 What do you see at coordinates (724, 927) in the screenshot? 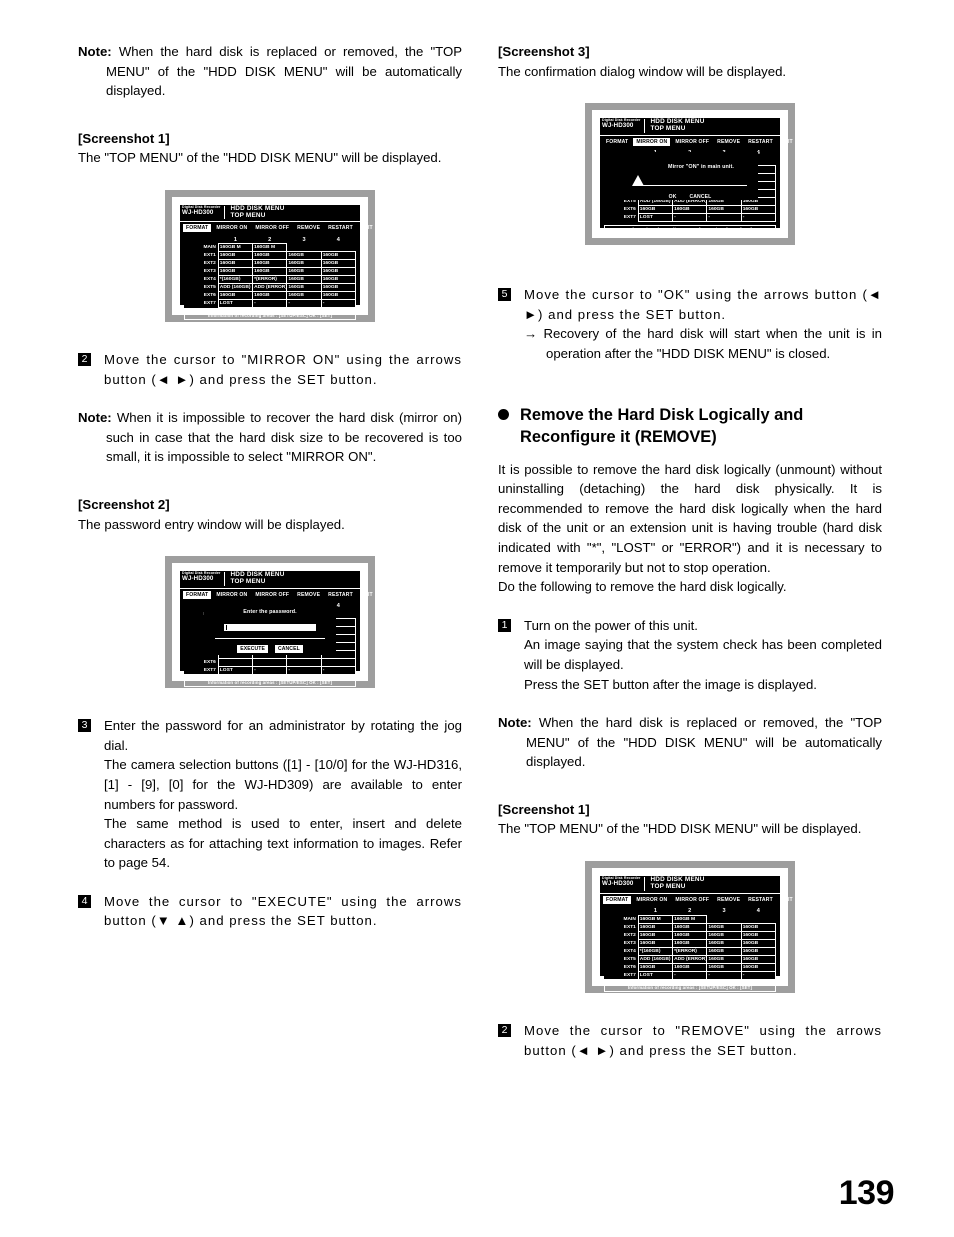
I see `cell-ext1-3: 160GB` at bounding box center [724, 927].